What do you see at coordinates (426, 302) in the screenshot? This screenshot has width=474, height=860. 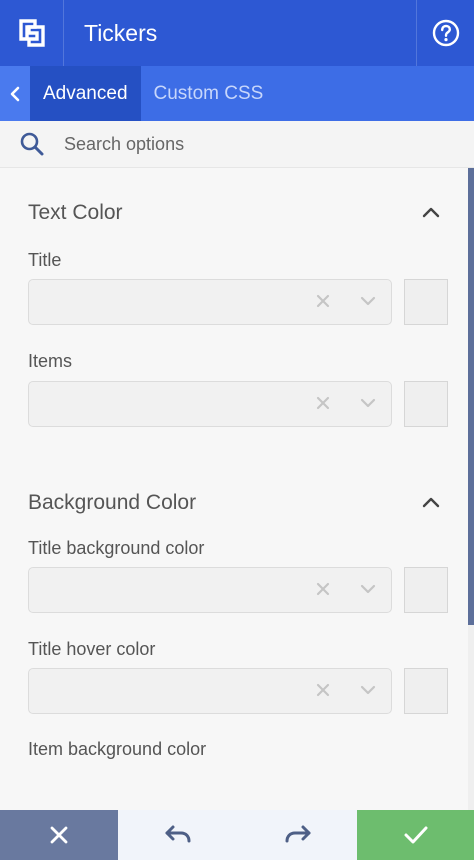 I see `title-color-swatch` at bounding box center [426, 302].